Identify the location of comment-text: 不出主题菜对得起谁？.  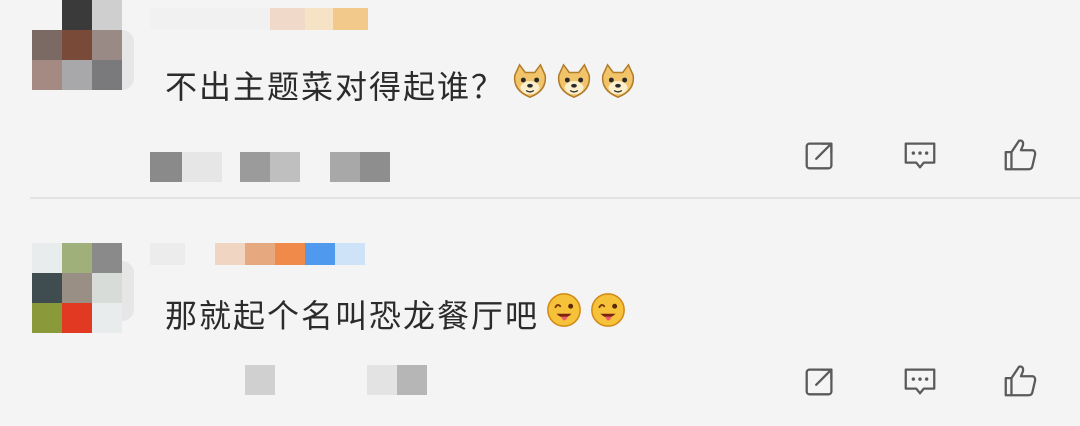
(401, 85).